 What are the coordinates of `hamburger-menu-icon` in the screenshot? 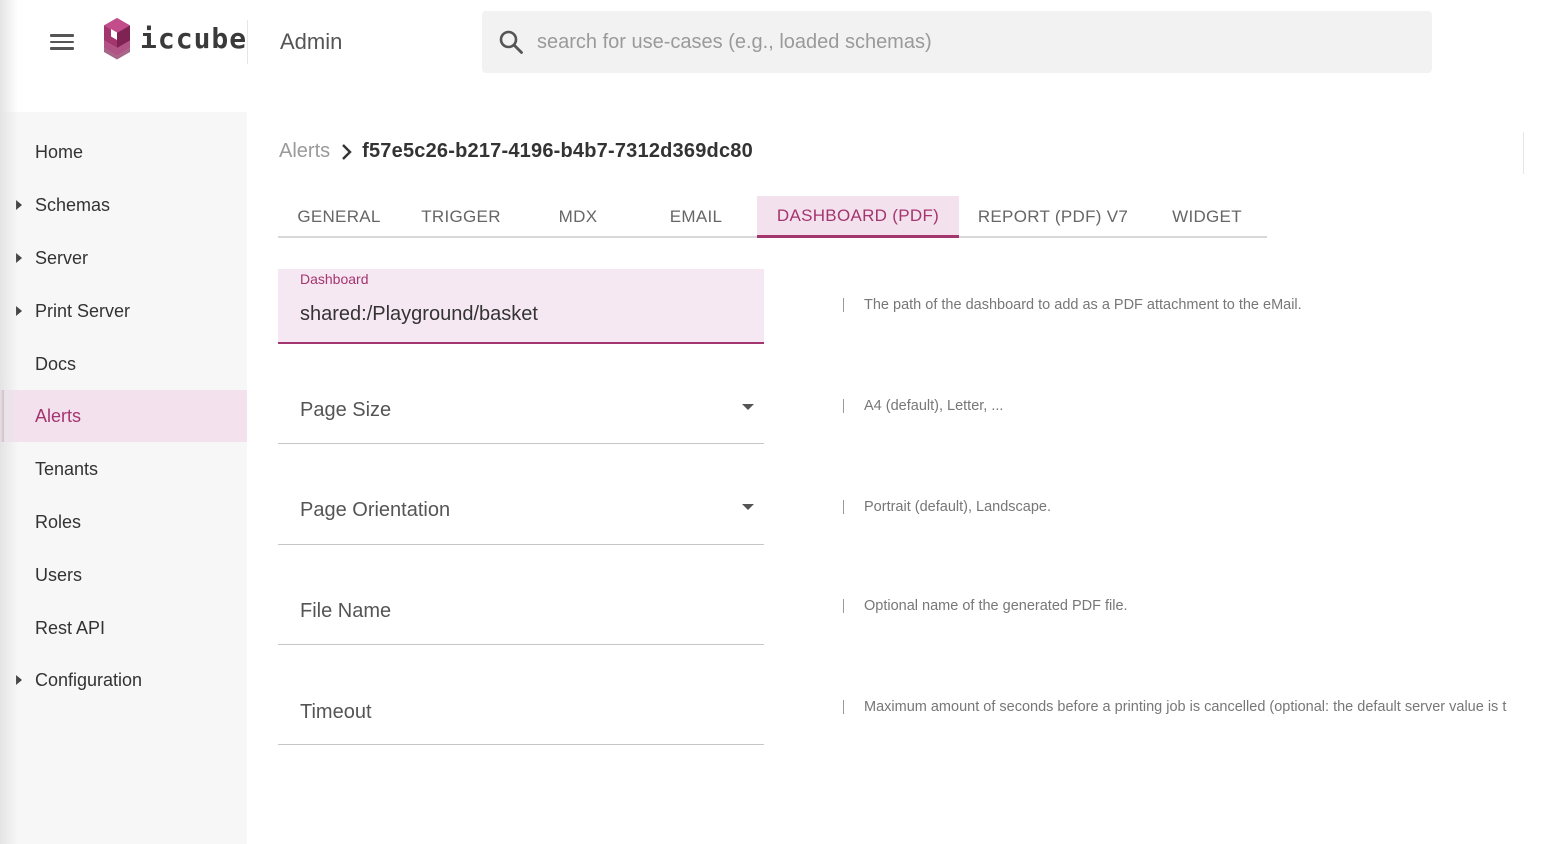 It's located at (62, 42).